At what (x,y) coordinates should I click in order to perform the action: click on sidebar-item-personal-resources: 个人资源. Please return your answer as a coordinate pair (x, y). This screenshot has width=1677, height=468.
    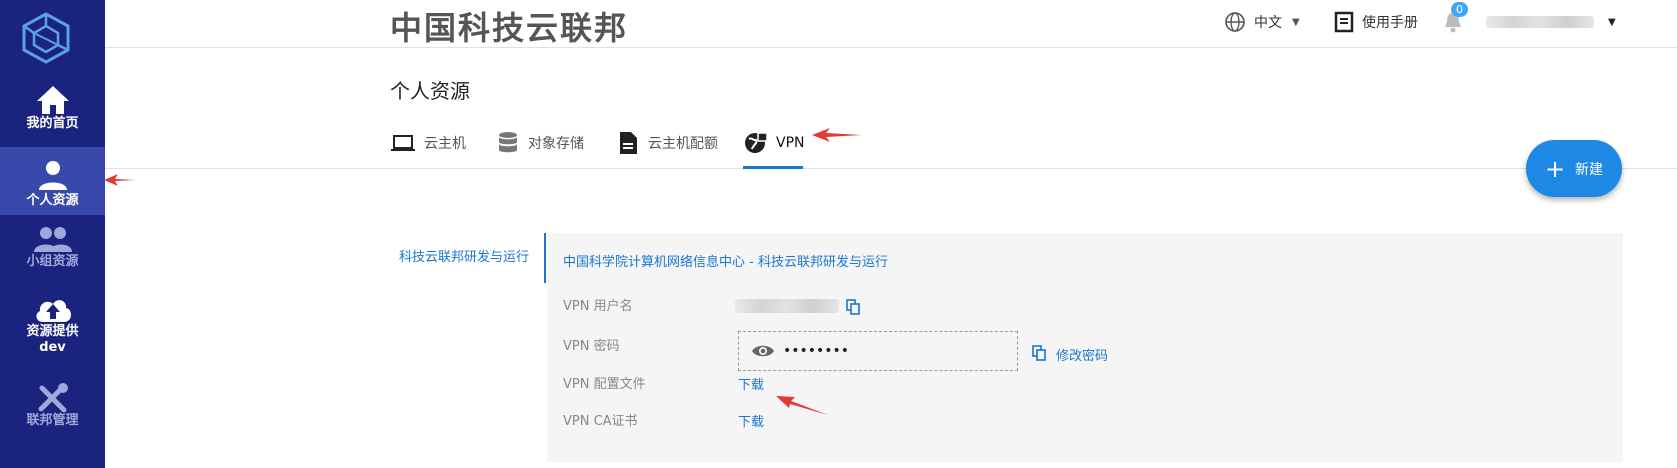
    Looking at the image, I should click on (52, 181).